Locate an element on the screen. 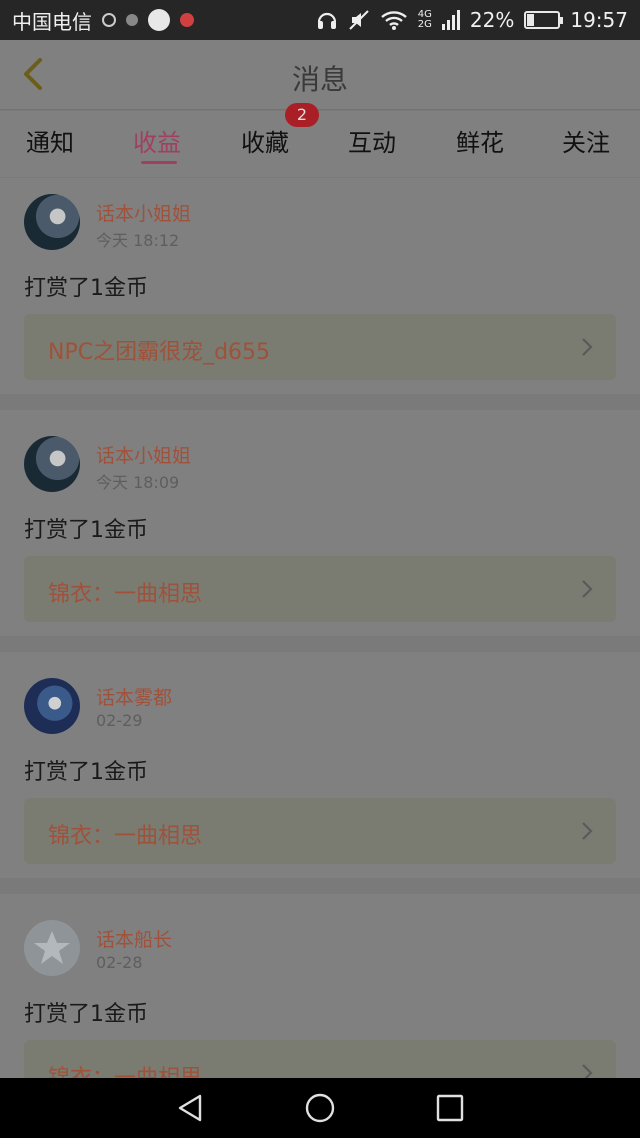  tab-notifications: 通知 is located at coordinates (50, 140).